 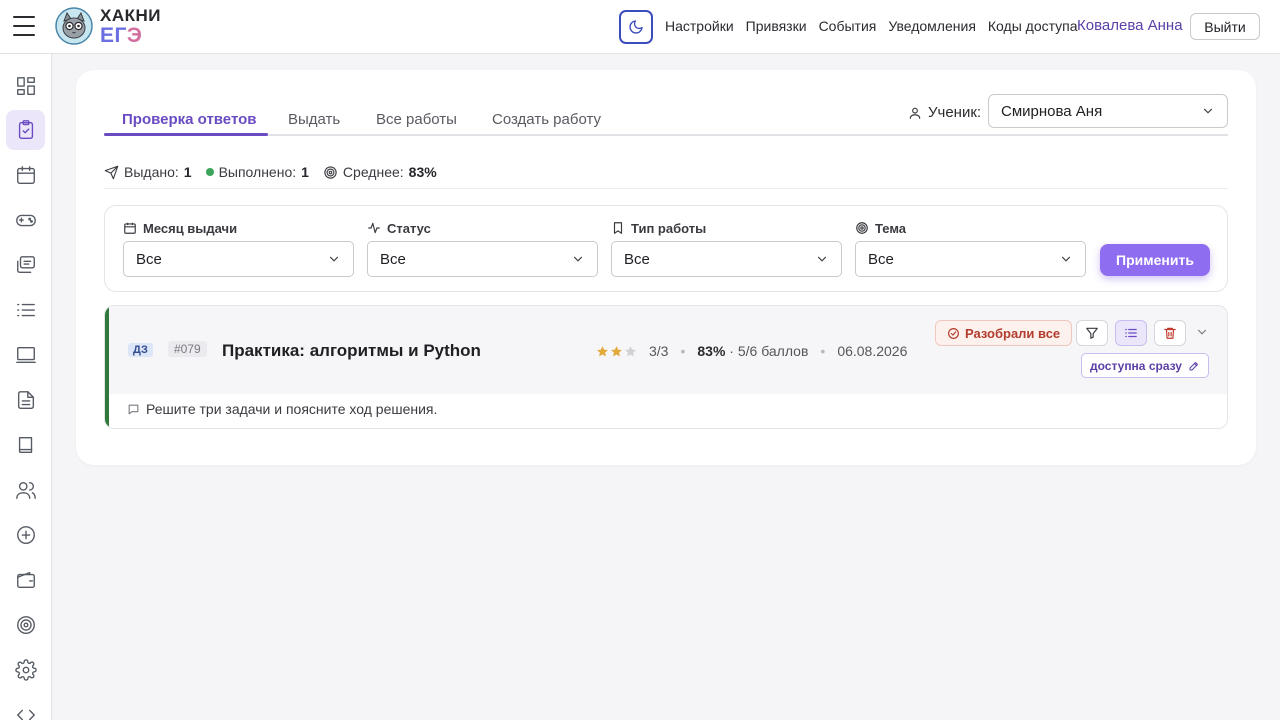 I want to click on work-type-badge: ДЗ, so click(x=140, y=350).